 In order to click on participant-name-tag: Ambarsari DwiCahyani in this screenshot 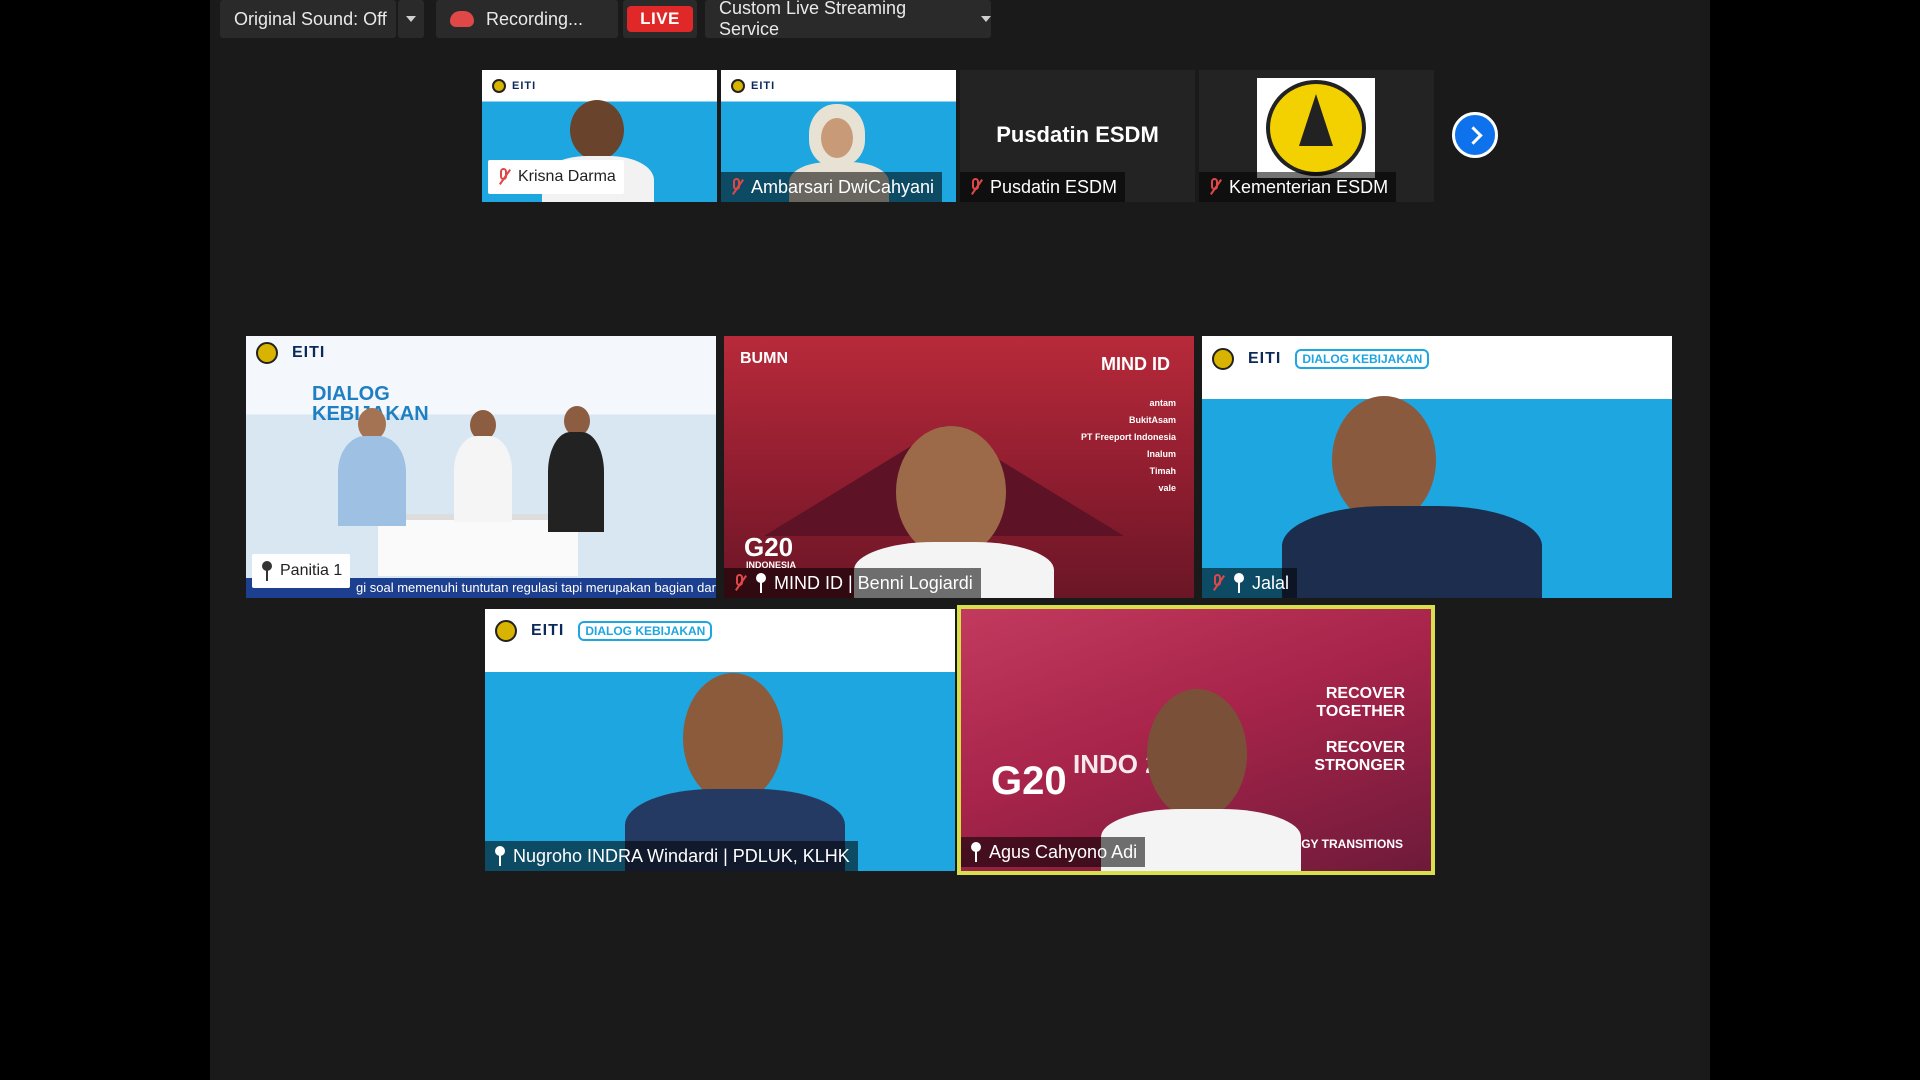, I will do `click(832, 187)`.